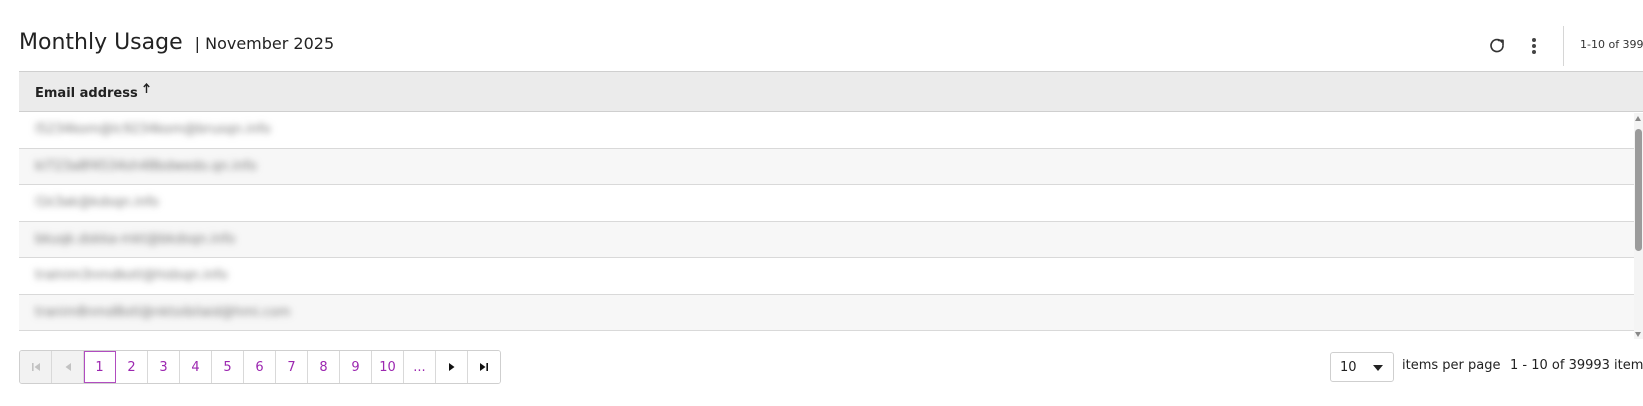 The image size is (1643, 406). I want to click on first-page-icon, so click(35, 367).